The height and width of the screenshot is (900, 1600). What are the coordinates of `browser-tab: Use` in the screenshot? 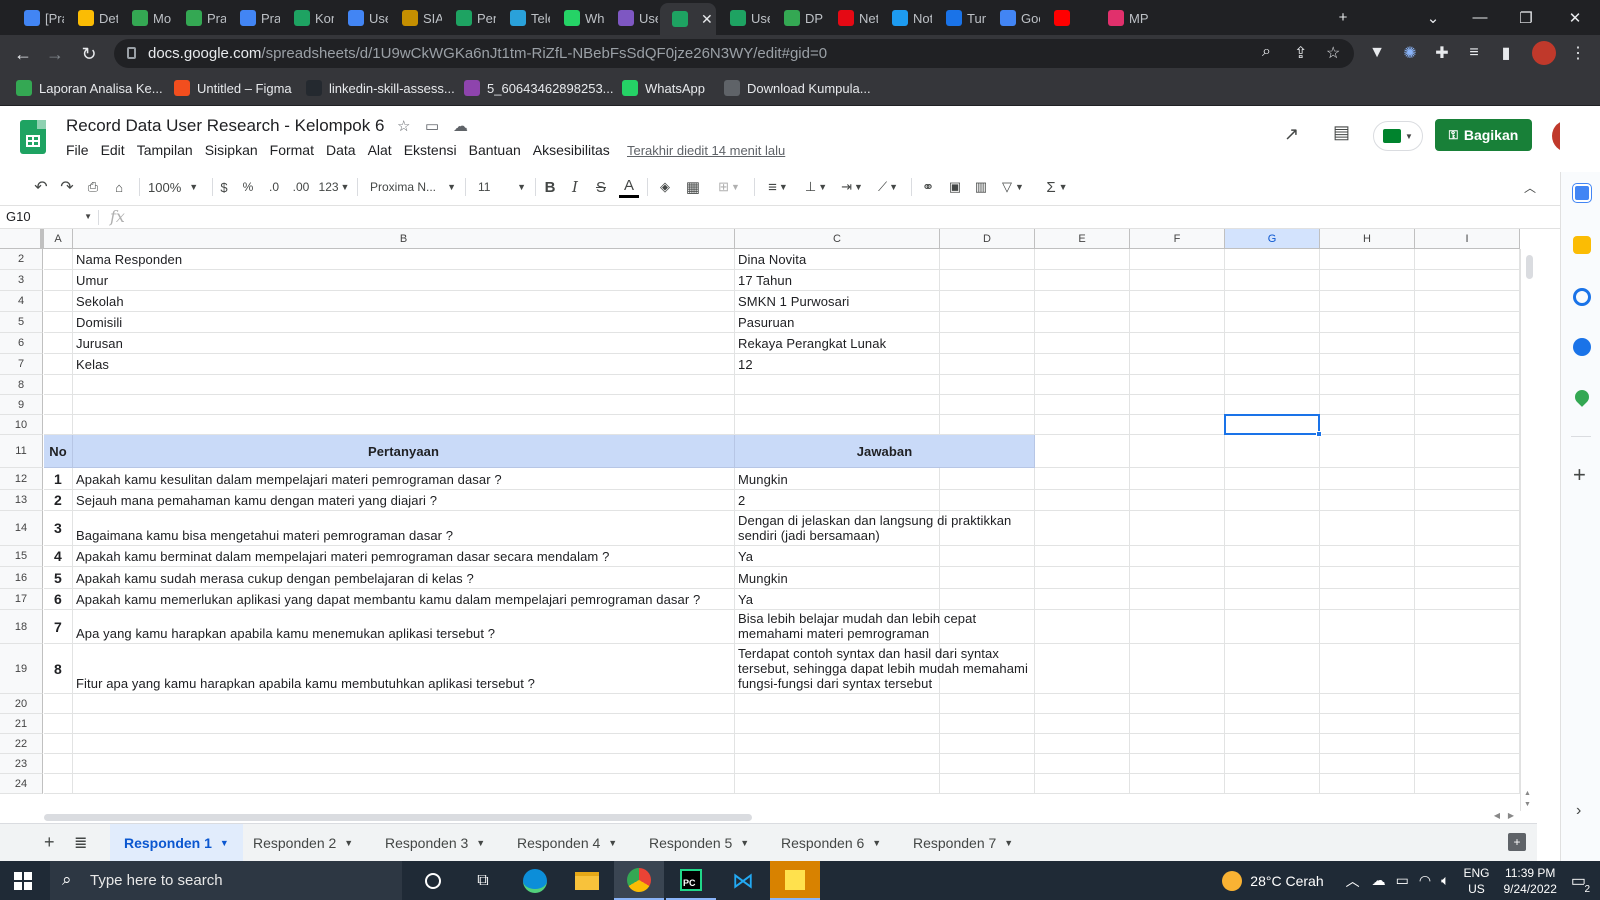 It's located at (362, 18).